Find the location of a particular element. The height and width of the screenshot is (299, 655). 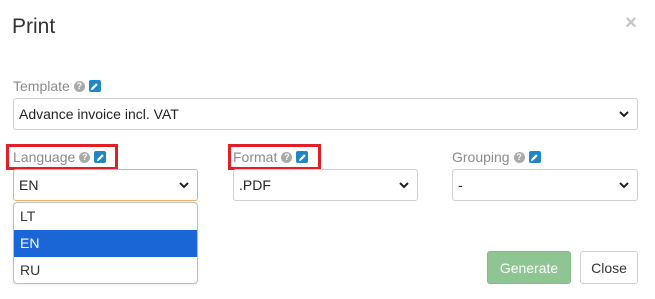

format-select: .PDF is located at coordinates (325, 185).